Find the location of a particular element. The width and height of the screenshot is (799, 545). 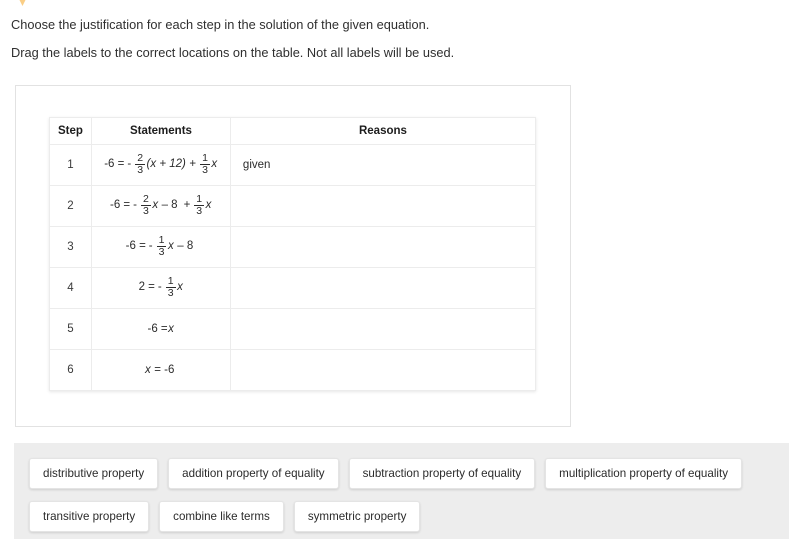

label-chip-symmetric-property: symmetric property is located at coordinates (357, 517).